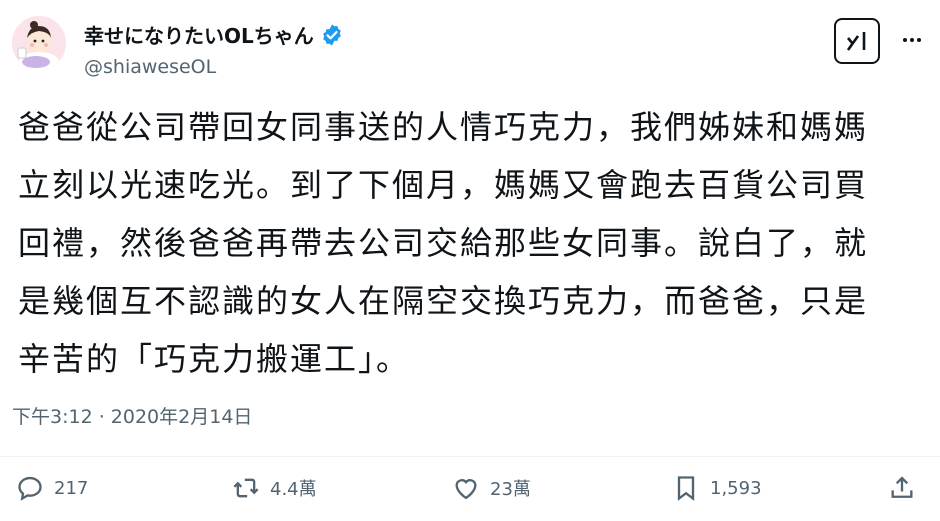  Describe the element at coordinates (293, 489) in the screenshot. I see `retweet-count: 4.4萬` at that location.